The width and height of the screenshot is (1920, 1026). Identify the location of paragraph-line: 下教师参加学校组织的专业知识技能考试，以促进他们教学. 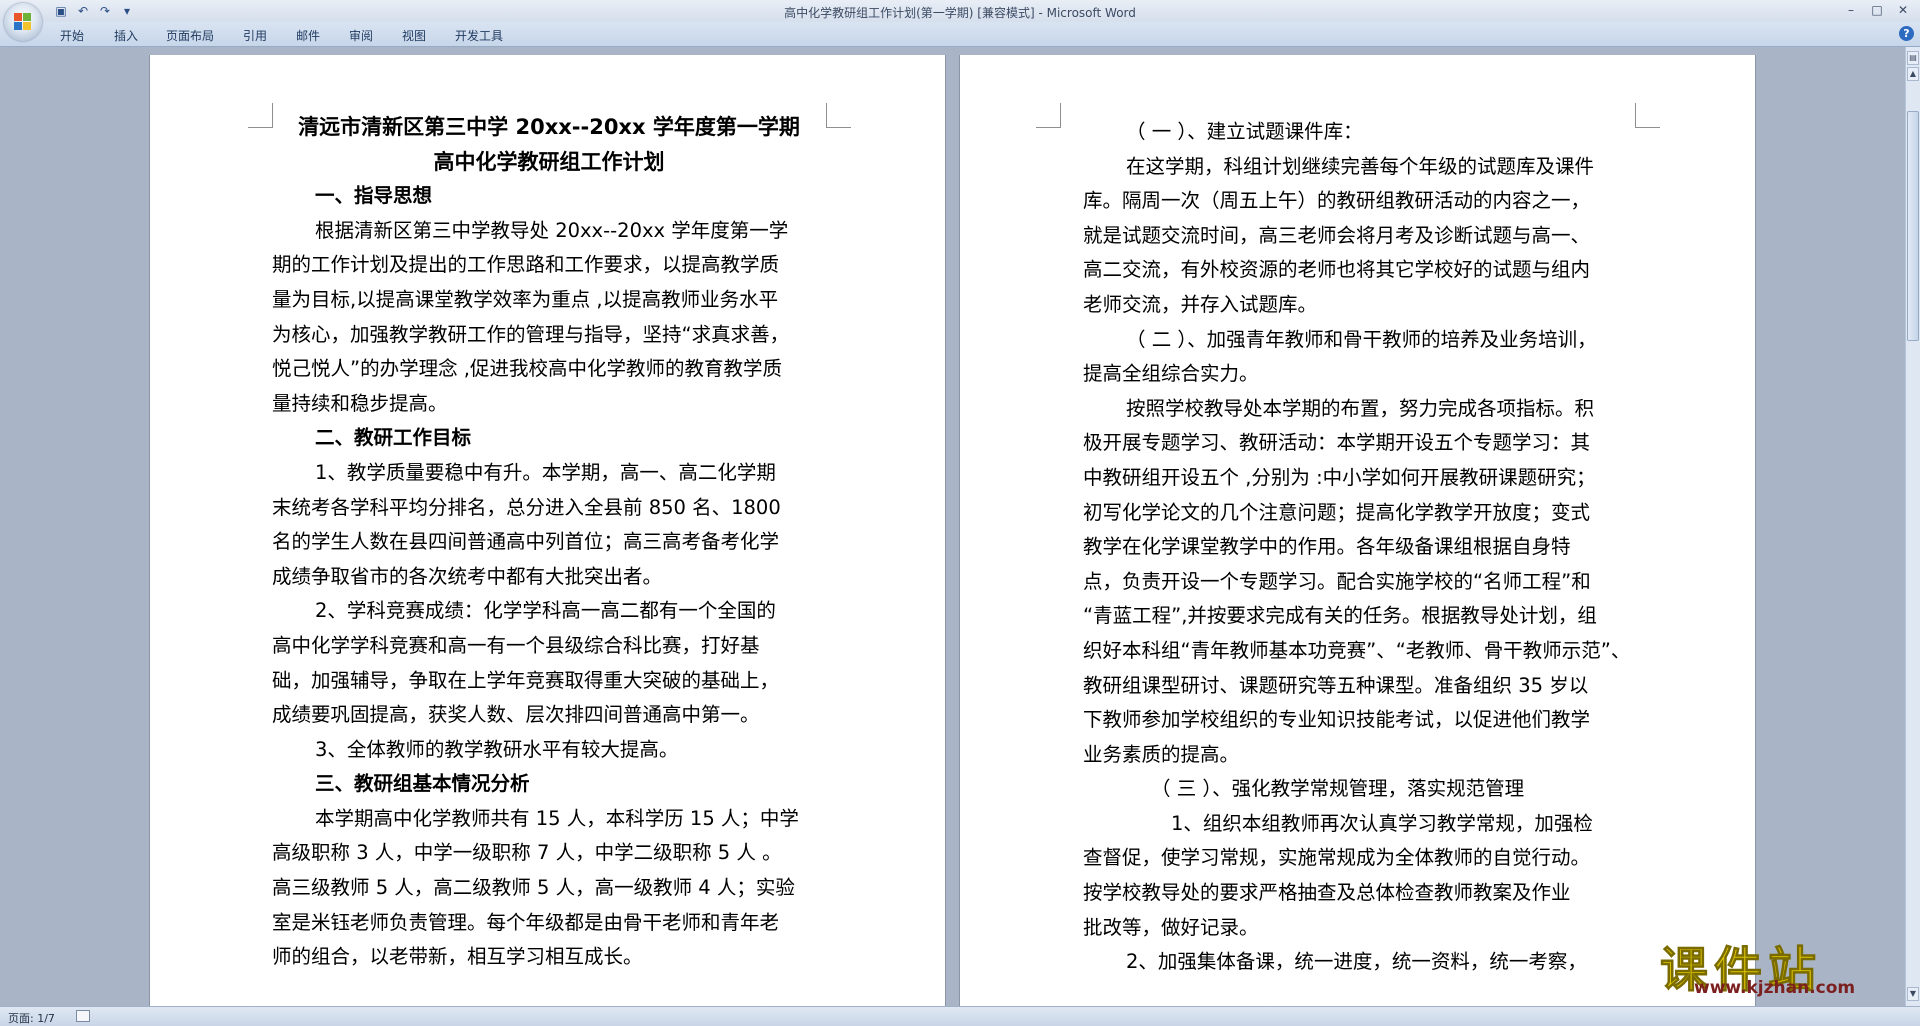
(1337, 720).